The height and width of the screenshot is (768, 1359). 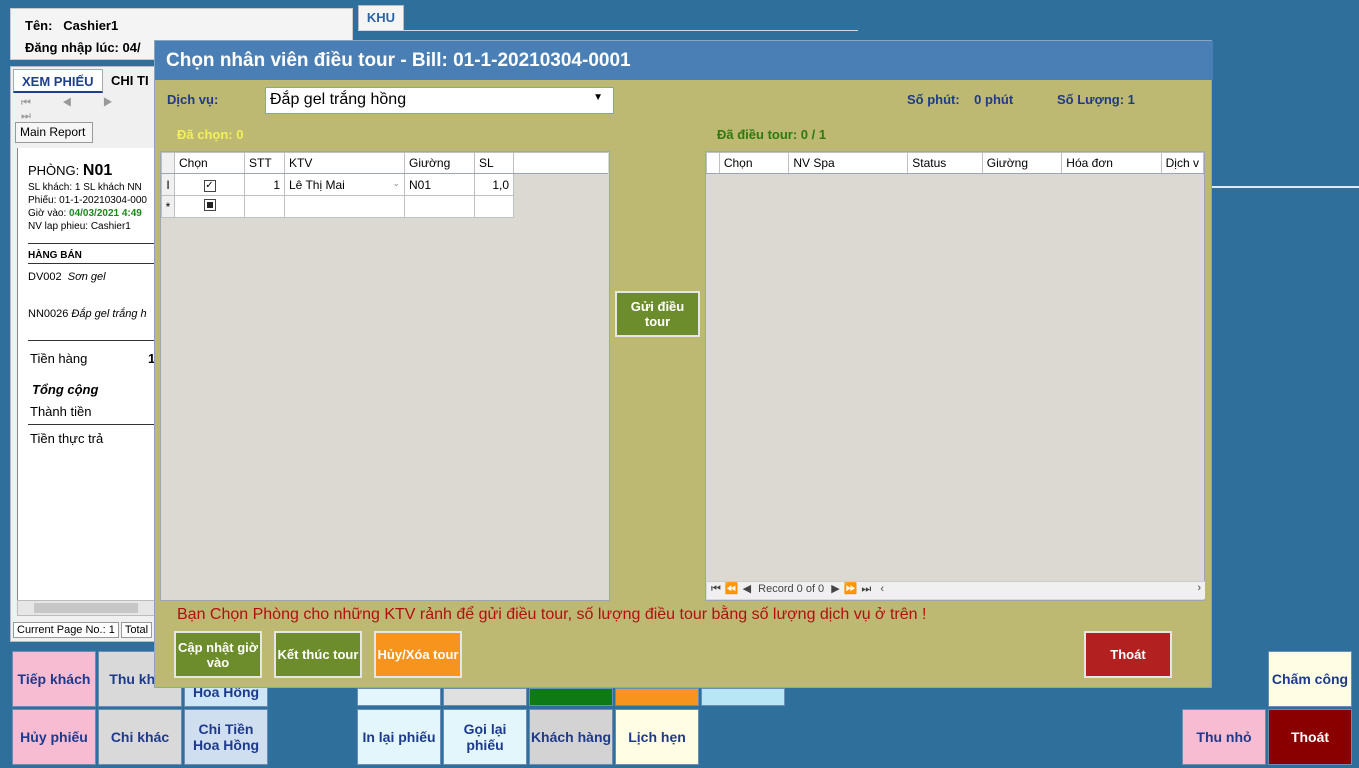 What do you see at coordinates (1182, 163) in the screenshot?
I see `column-header: Dịch v` at bounding box center [1182, 163].